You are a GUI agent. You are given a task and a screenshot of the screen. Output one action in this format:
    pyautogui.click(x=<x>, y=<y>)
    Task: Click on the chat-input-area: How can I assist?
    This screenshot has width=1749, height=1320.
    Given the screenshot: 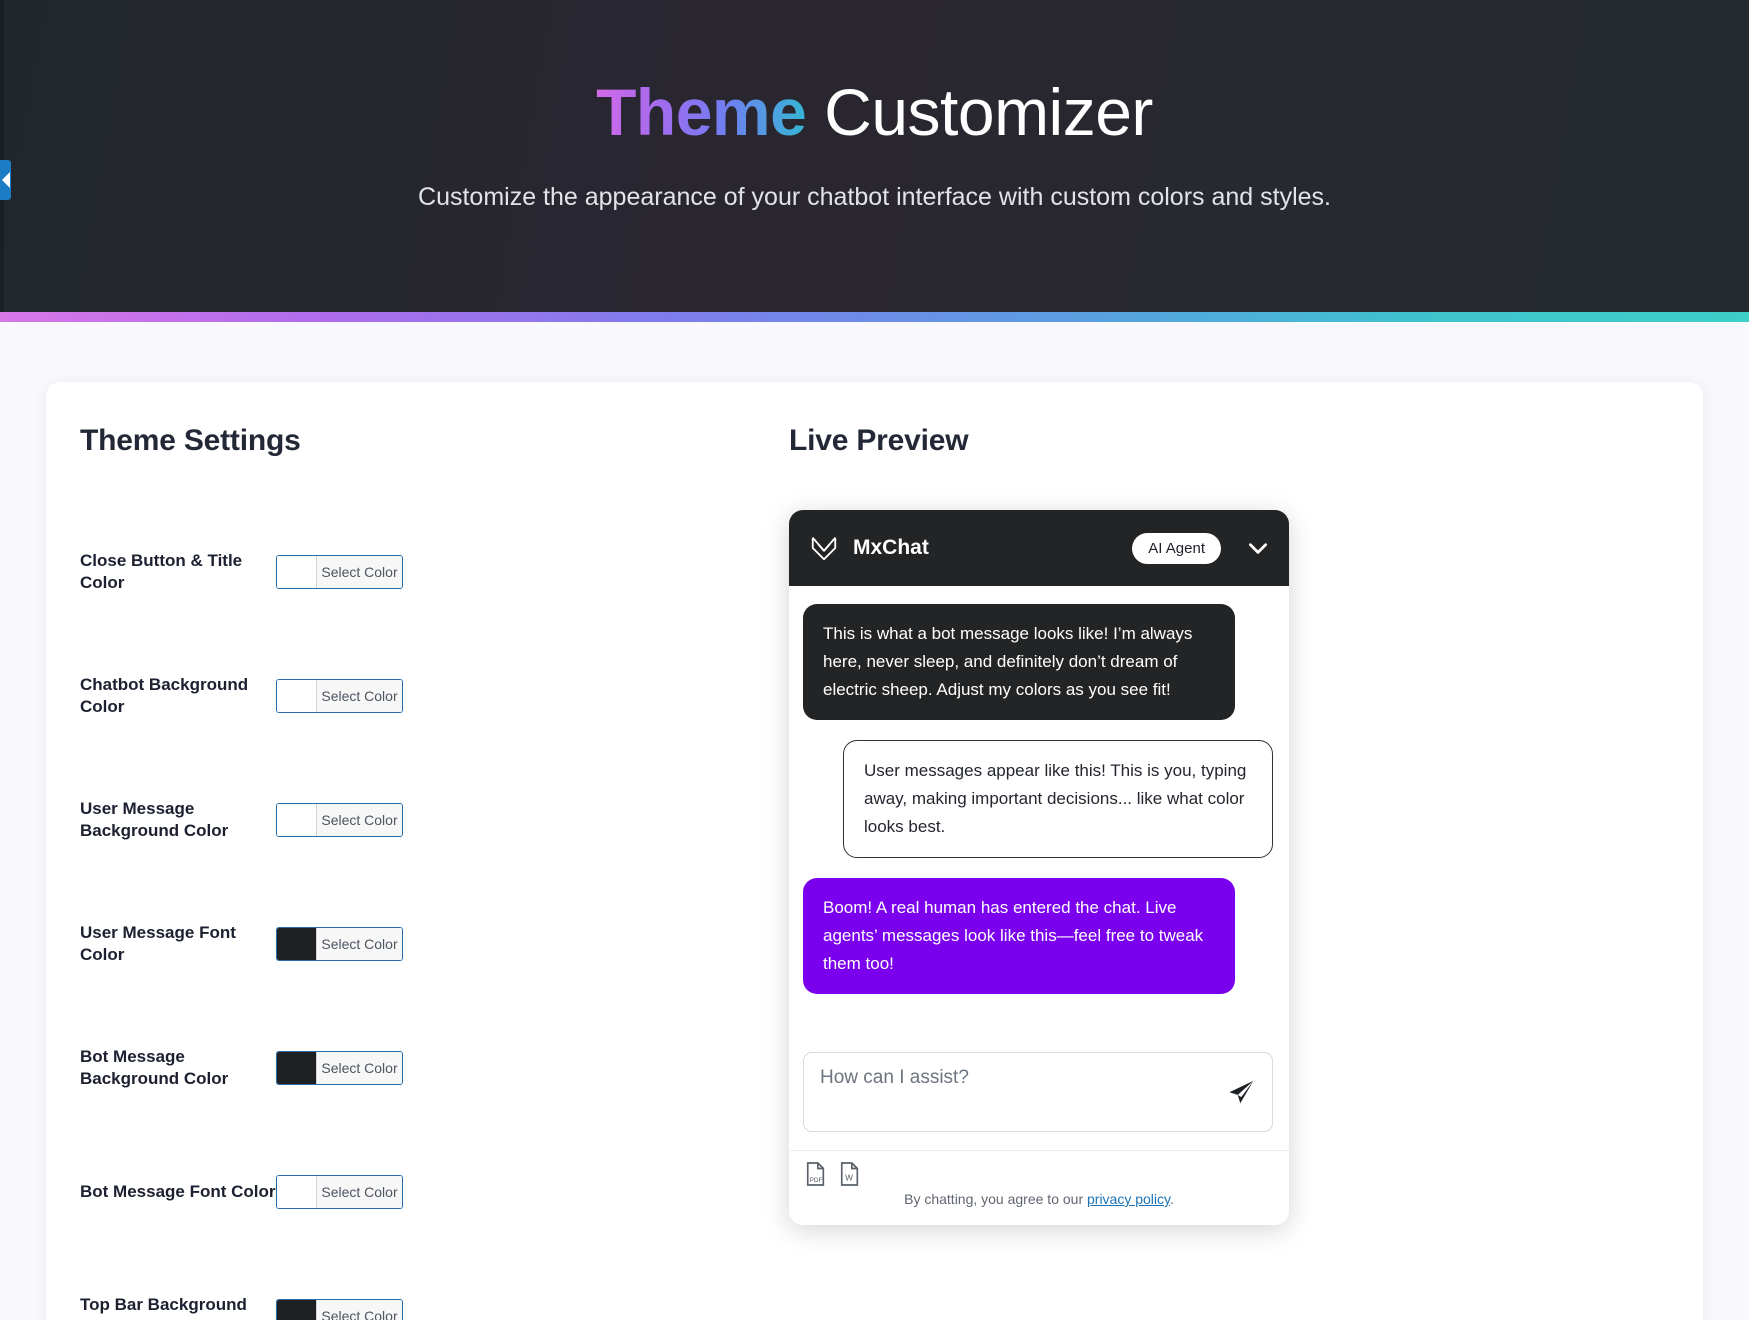 What is the action you would take?
    pyautogui.click(x=1039, y=1098)
    